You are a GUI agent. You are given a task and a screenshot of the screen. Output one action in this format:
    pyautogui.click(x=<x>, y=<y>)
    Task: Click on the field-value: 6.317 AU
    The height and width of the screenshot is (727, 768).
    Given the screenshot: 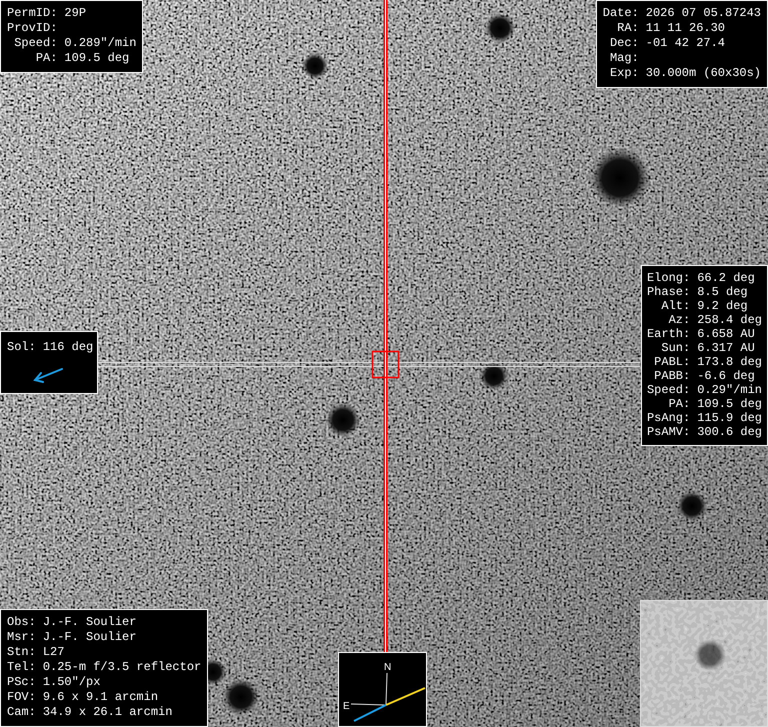 What is the action you would take?
    pyautogui.click(x=726, y=348)
    